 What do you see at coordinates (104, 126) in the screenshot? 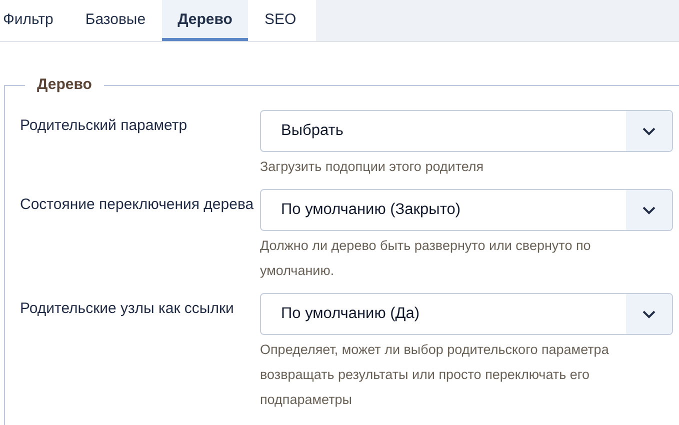
I see `field-label: Родительский параметр` at bounding box center [104, 126].